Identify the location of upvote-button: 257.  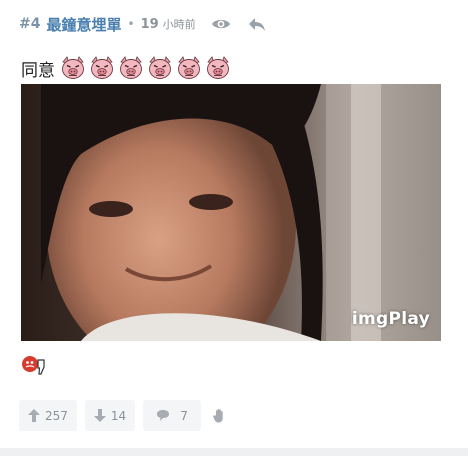
(48, 415).